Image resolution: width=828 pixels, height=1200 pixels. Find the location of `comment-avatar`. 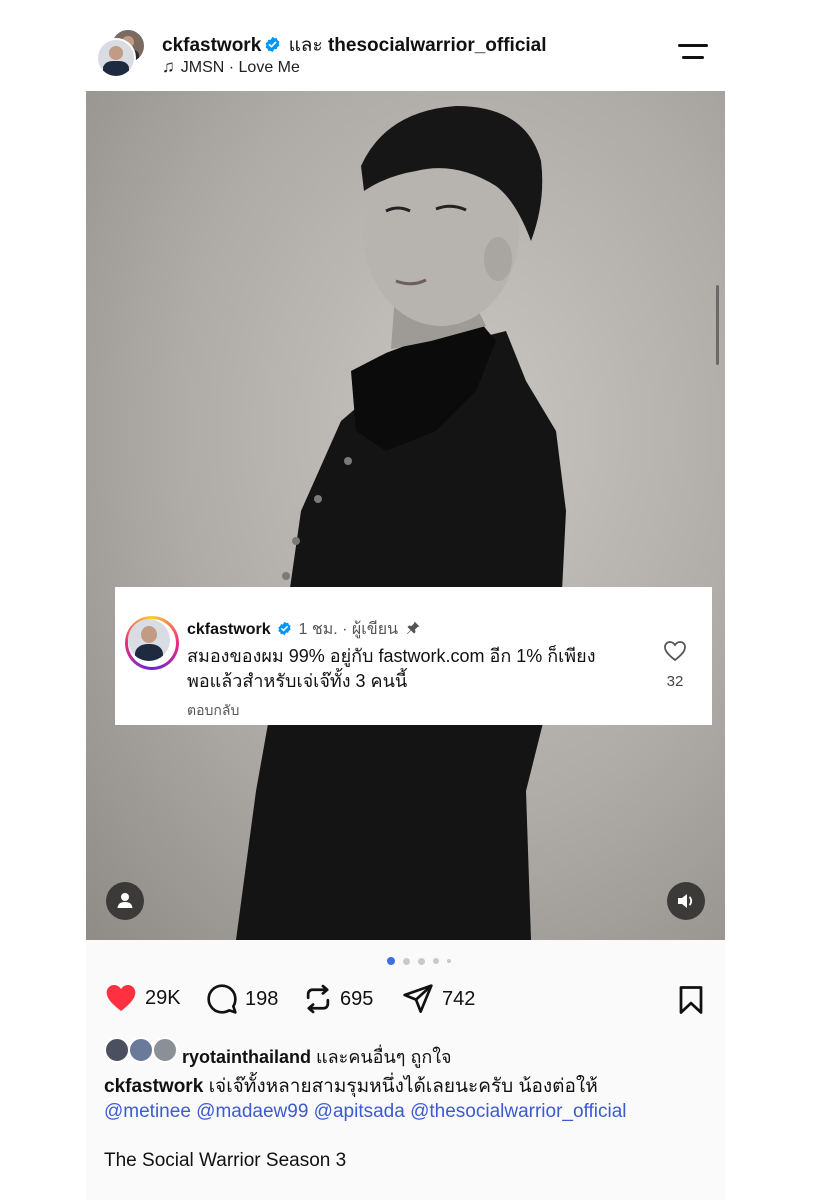

comment-avatar is located at coordinates (152, 643).